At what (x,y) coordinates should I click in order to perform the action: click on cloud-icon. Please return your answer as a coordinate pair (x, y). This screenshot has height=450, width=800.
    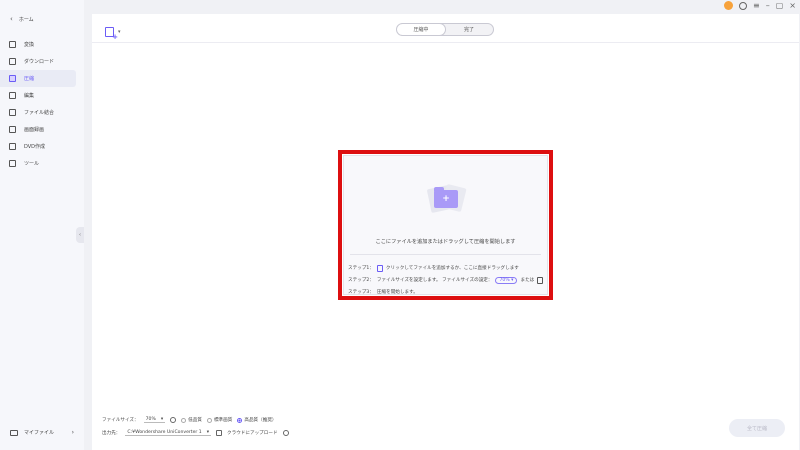
    Looking at the image, I should click on (285, 433).